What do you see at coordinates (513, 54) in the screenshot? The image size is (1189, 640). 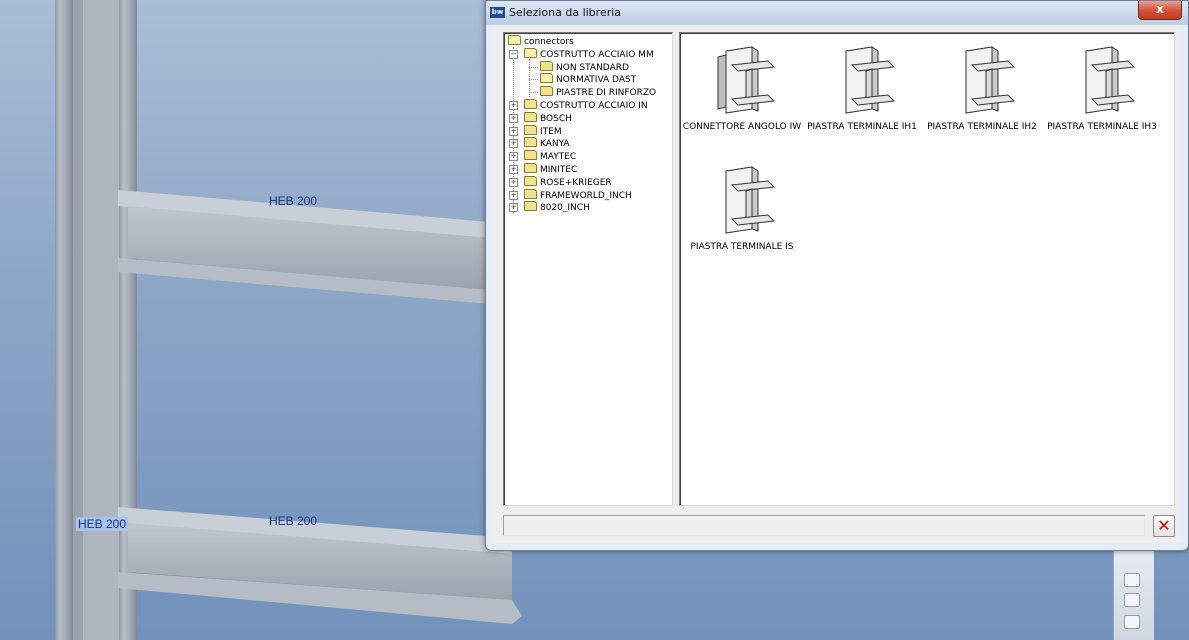 I see `tree-expander-icon: −` at bounding box center [513, 54].